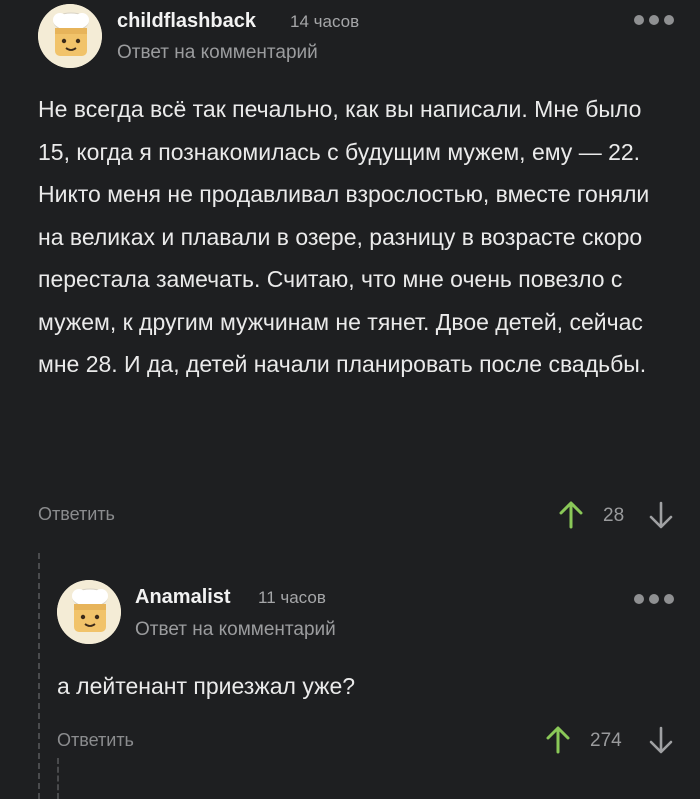  Describe the element at coordinates (186, 21) in the screenshot. I see `username: childflashback` at that location.